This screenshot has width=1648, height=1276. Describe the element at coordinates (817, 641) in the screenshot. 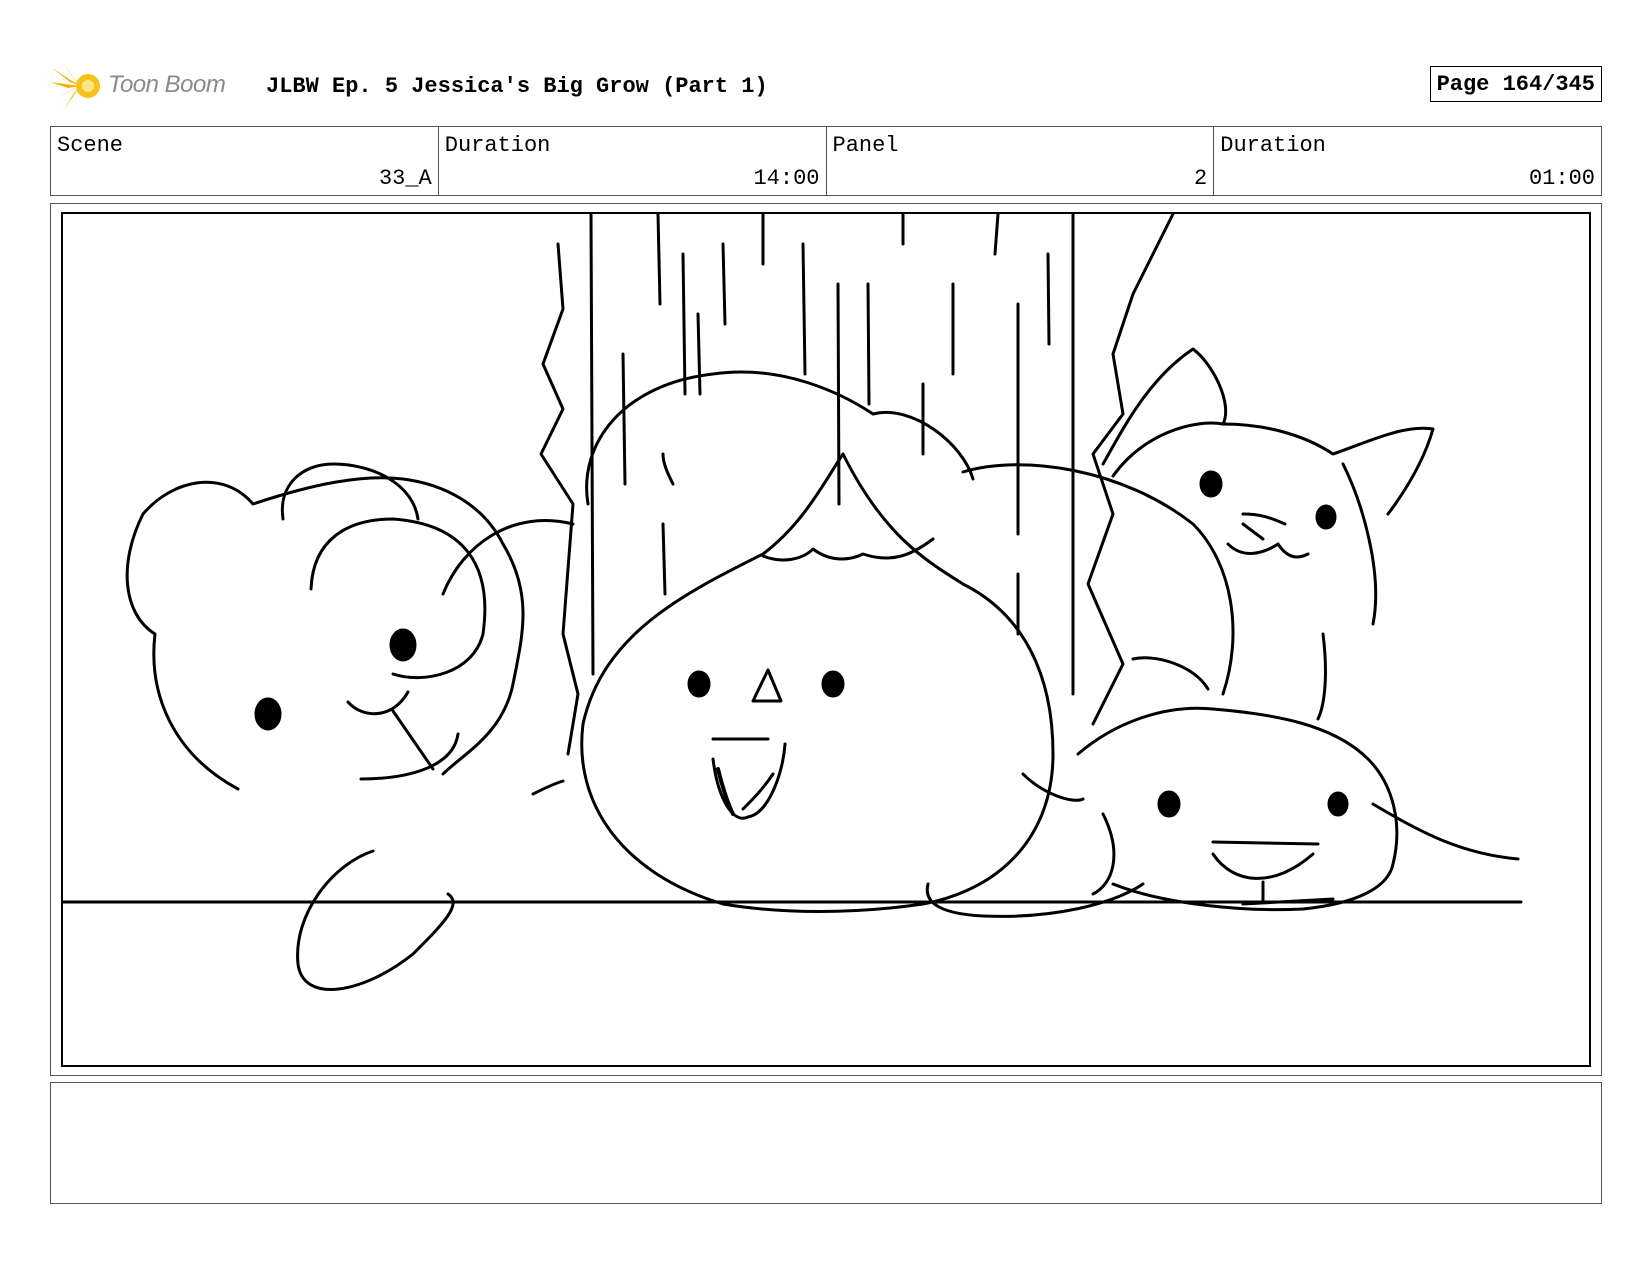

I see `round-blob-character` at that location.